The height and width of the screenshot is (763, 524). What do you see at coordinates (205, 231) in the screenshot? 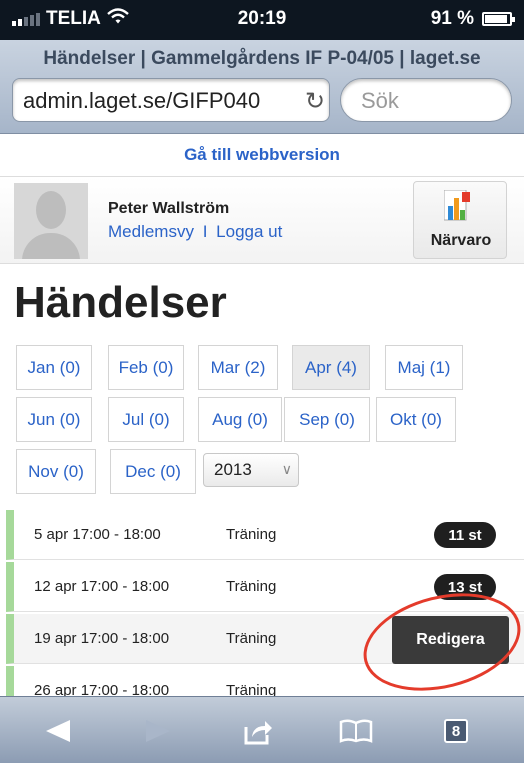
I see `link-separator: I` at bounding box center [205, 231].